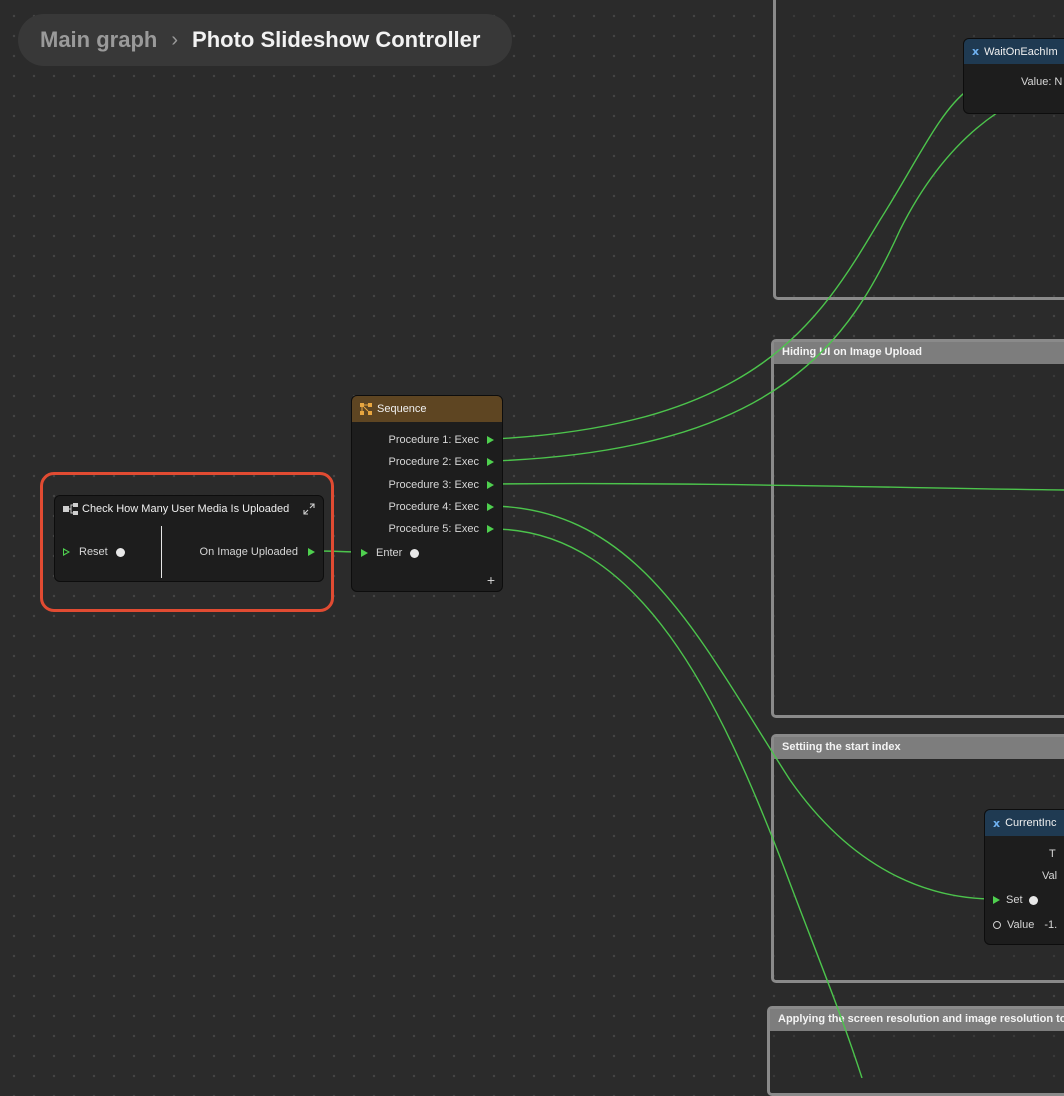  Describe the element at coordinates (434, 462) in the screenshot. I see `procedure-label: Procedure 2: Exec` at that location.